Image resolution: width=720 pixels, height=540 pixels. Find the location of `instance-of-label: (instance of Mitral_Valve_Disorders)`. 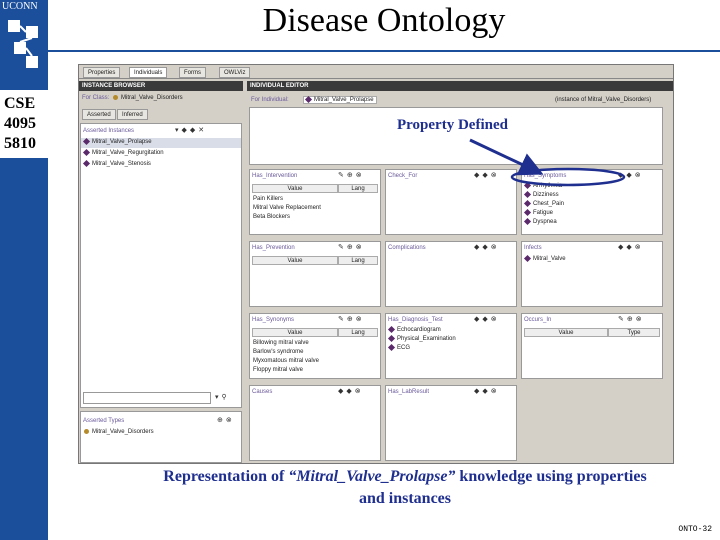

instance-of-label: (instance of Mitral_Valve_Disorders) is located at coordinates (603, 100).